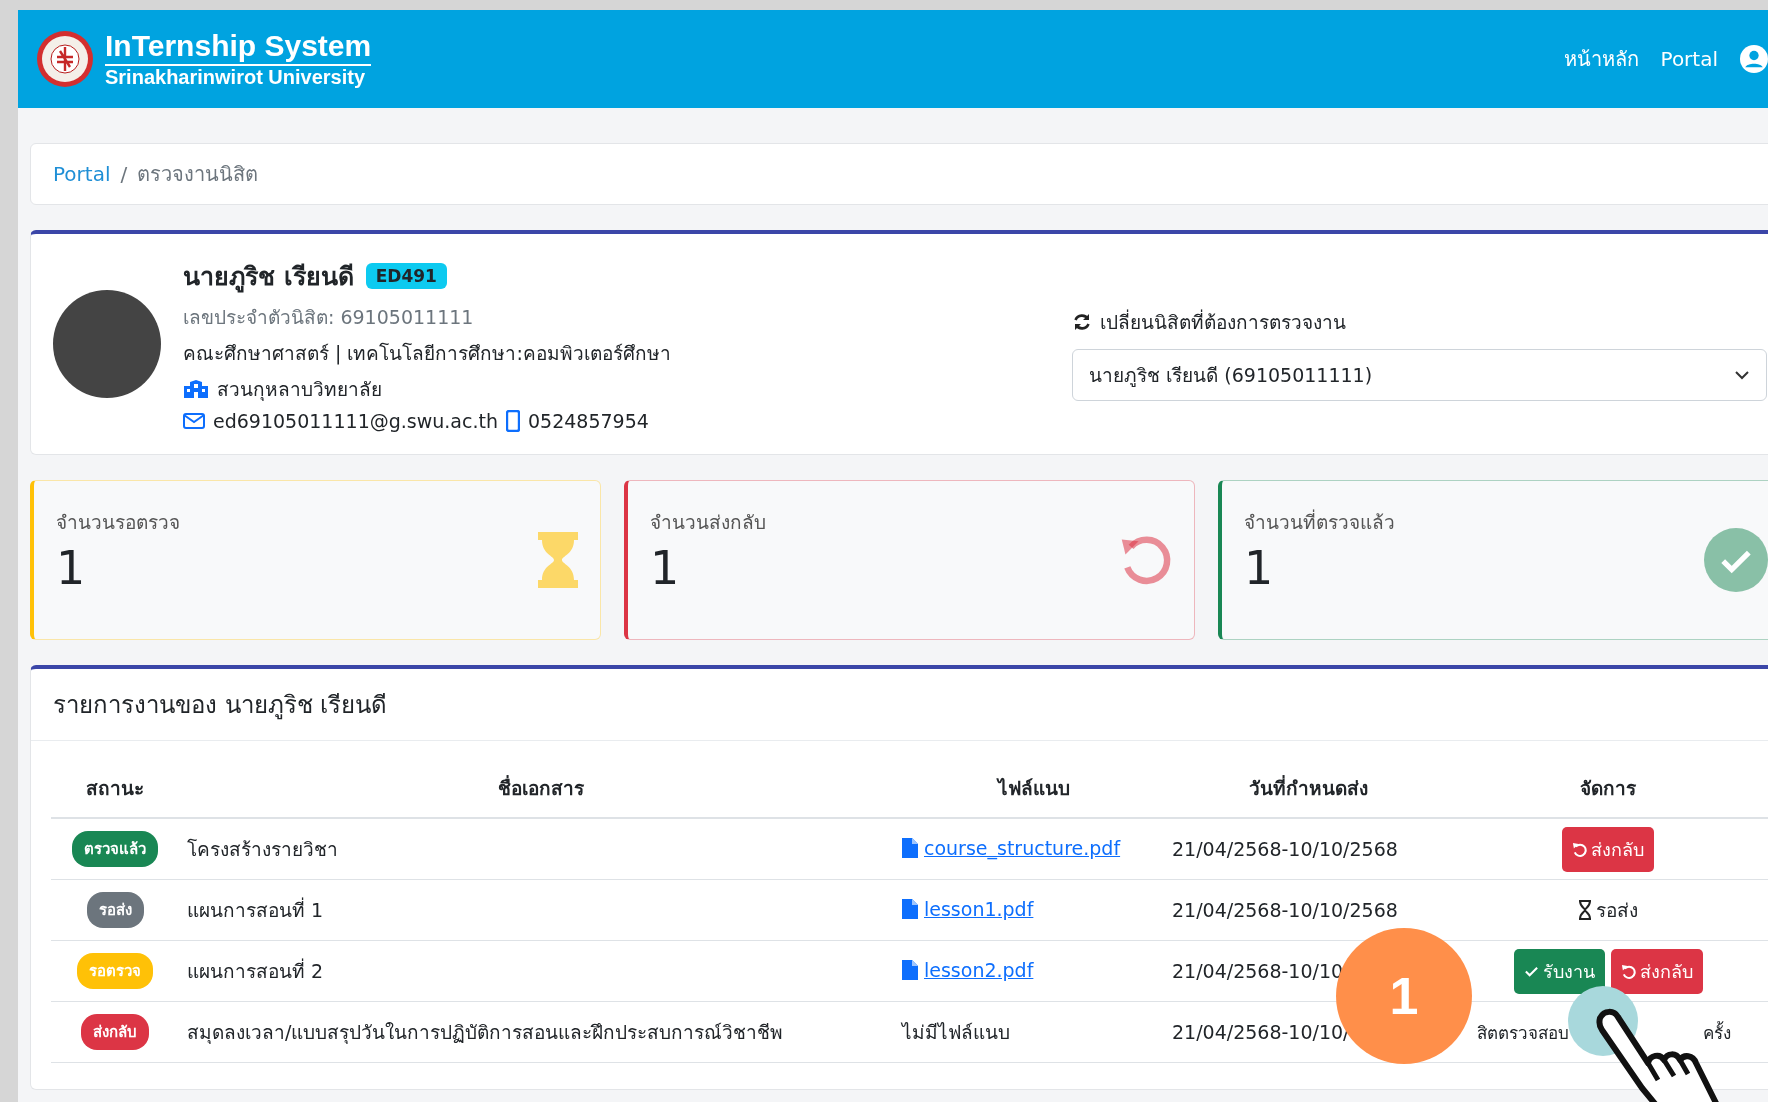 The image size is (1768, 1102). Describe the element at coordinates (1223, 321) in the screenshot. I see `switch-student-label: เปลี่ยนนิสิตที่ต้องการตรวจงาน` at that location.